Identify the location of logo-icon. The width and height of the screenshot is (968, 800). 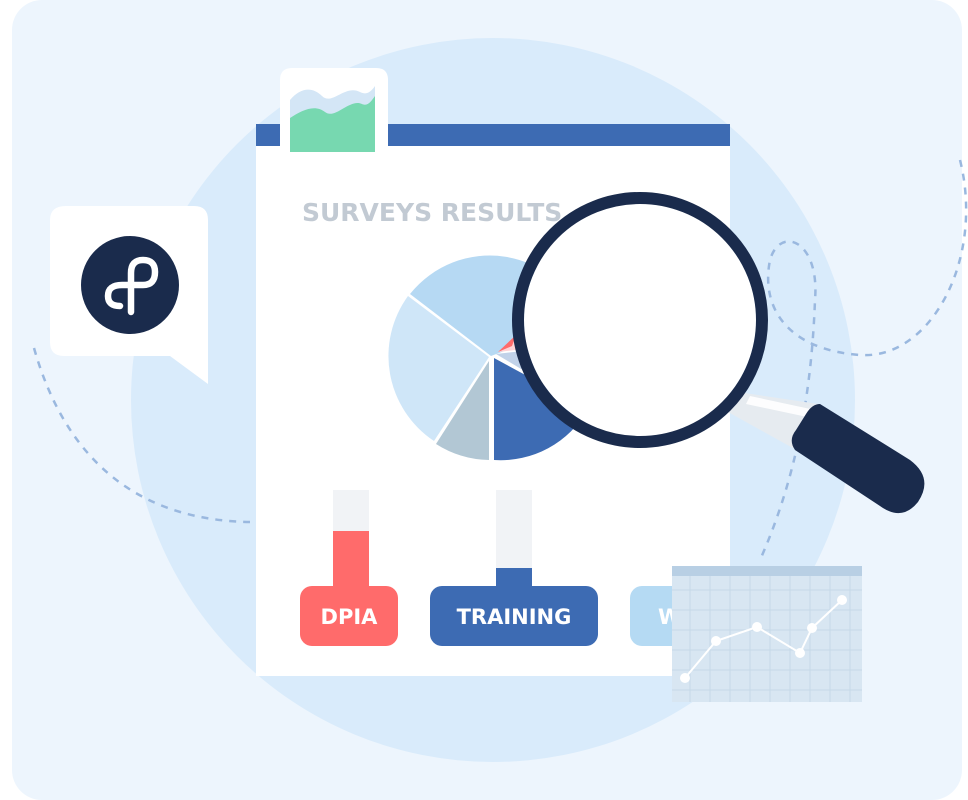
(130, 285).